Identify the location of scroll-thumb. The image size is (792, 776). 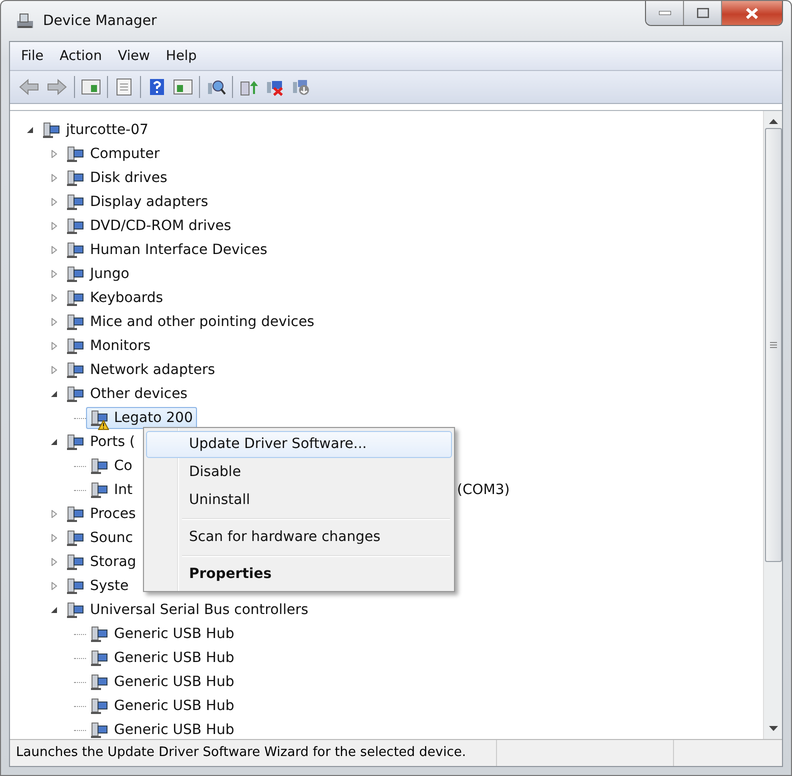
(773, 345).